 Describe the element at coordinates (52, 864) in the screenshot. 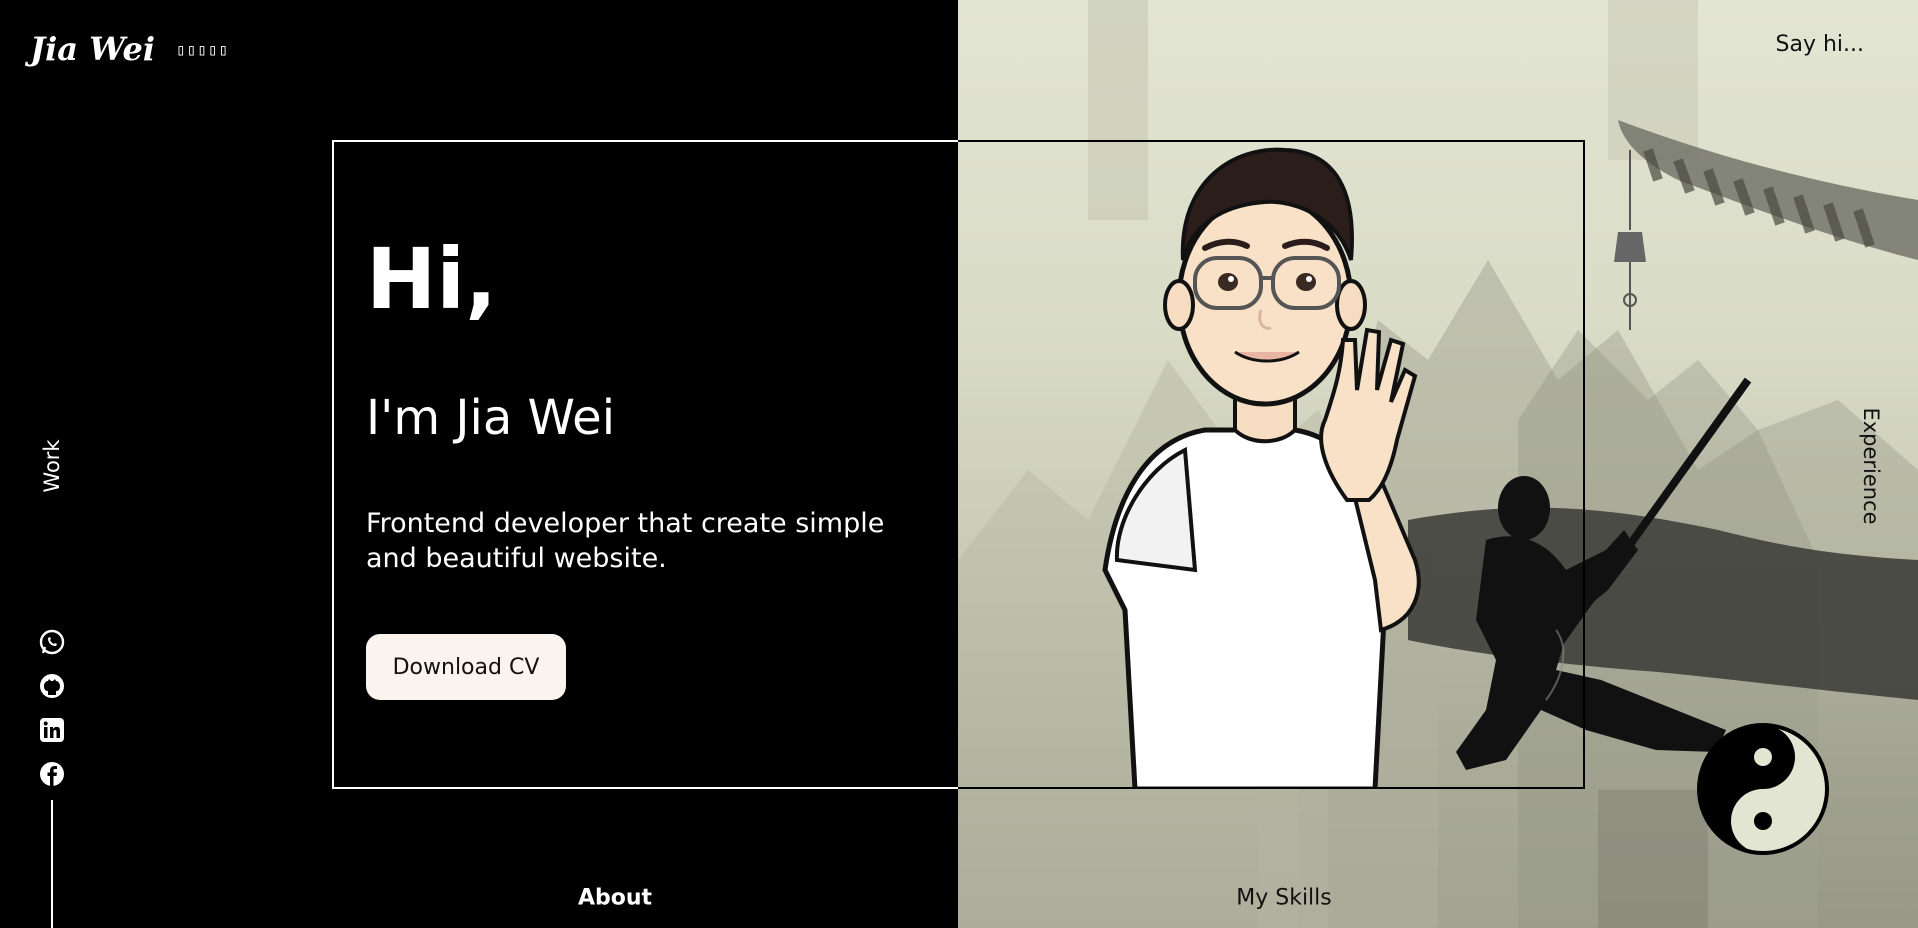

I see `social-divider-line` at that location.